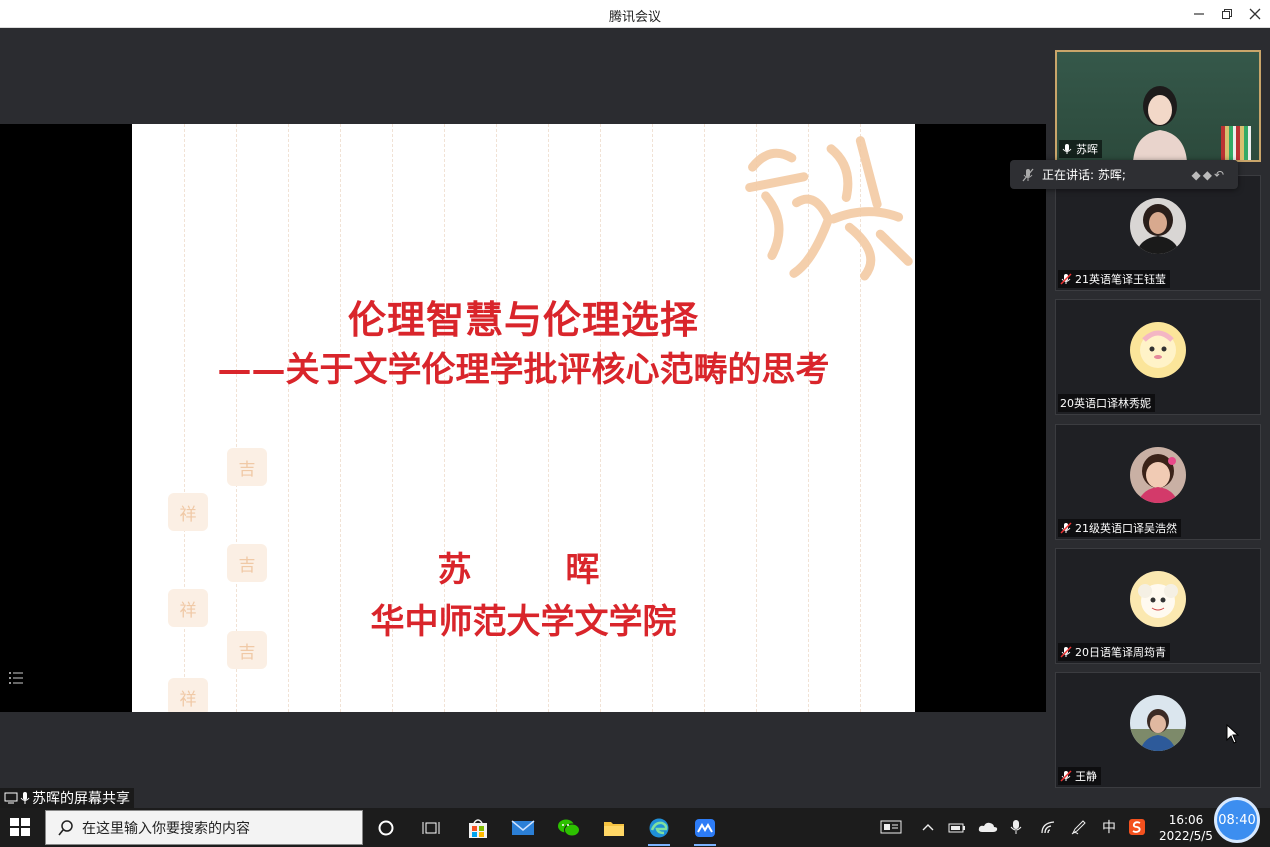  I want to click on sogou-ime-button, so click(1137, 827).